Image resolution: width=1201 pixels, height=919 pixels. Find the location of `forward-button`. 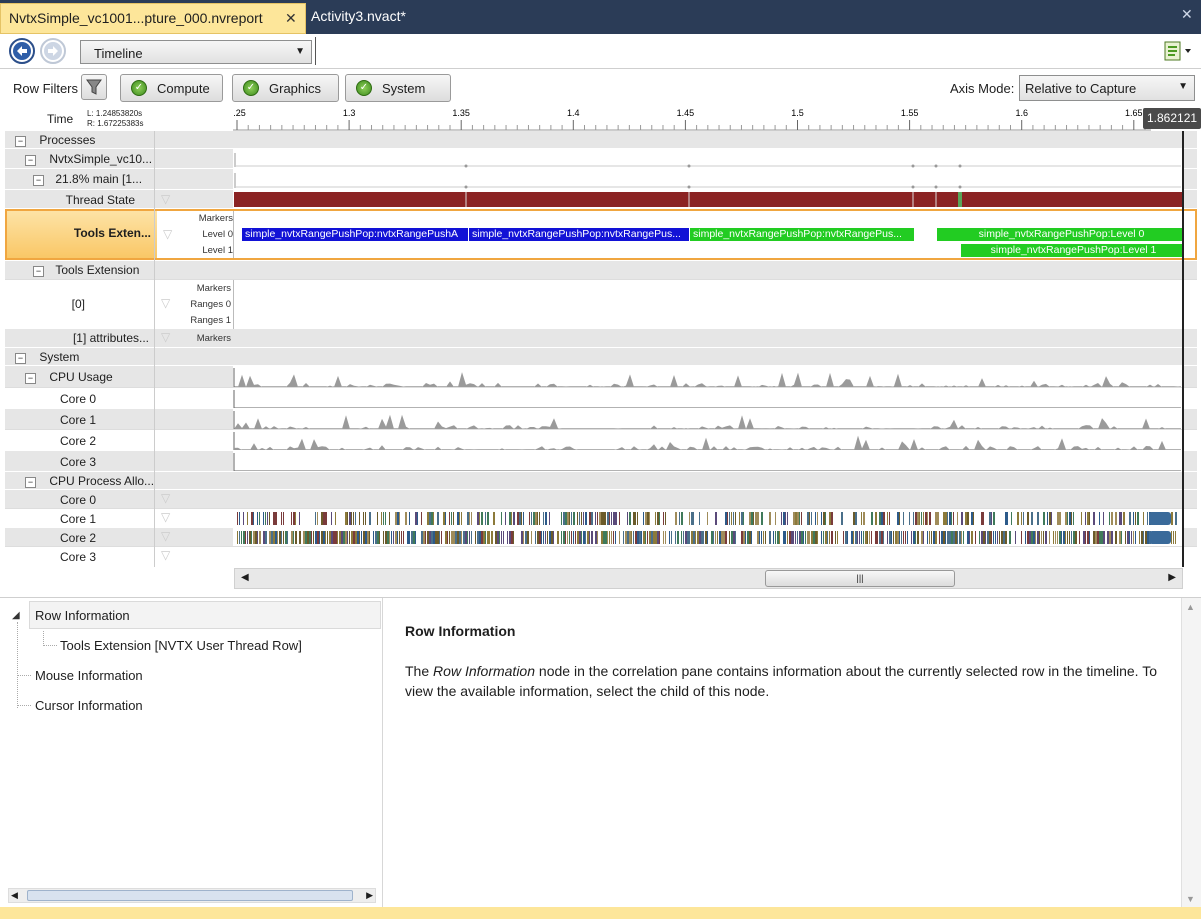

forward-button is located at coordinates (53, 51).